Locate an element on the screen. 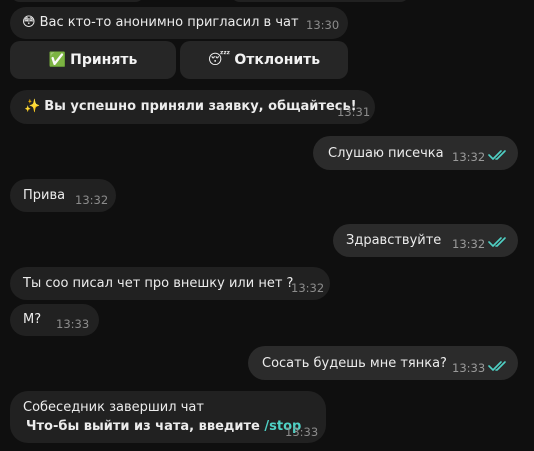 The width and height of the screenshot is (534, 451). accepted-message-text: ✨ Вы успешно приняли заявку, общайтесь! is located at coordinates (190, 106).